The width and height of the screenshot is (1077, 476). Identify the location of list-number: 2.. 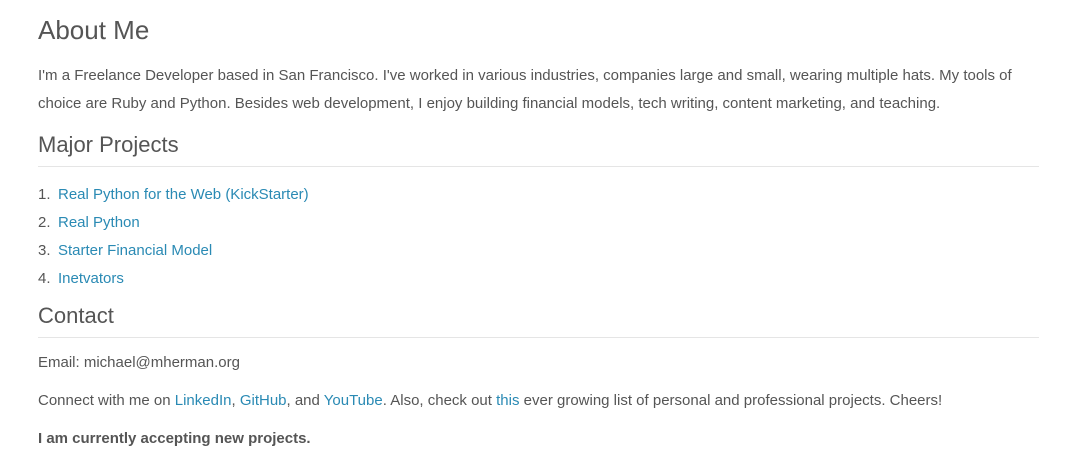
(44, 222).